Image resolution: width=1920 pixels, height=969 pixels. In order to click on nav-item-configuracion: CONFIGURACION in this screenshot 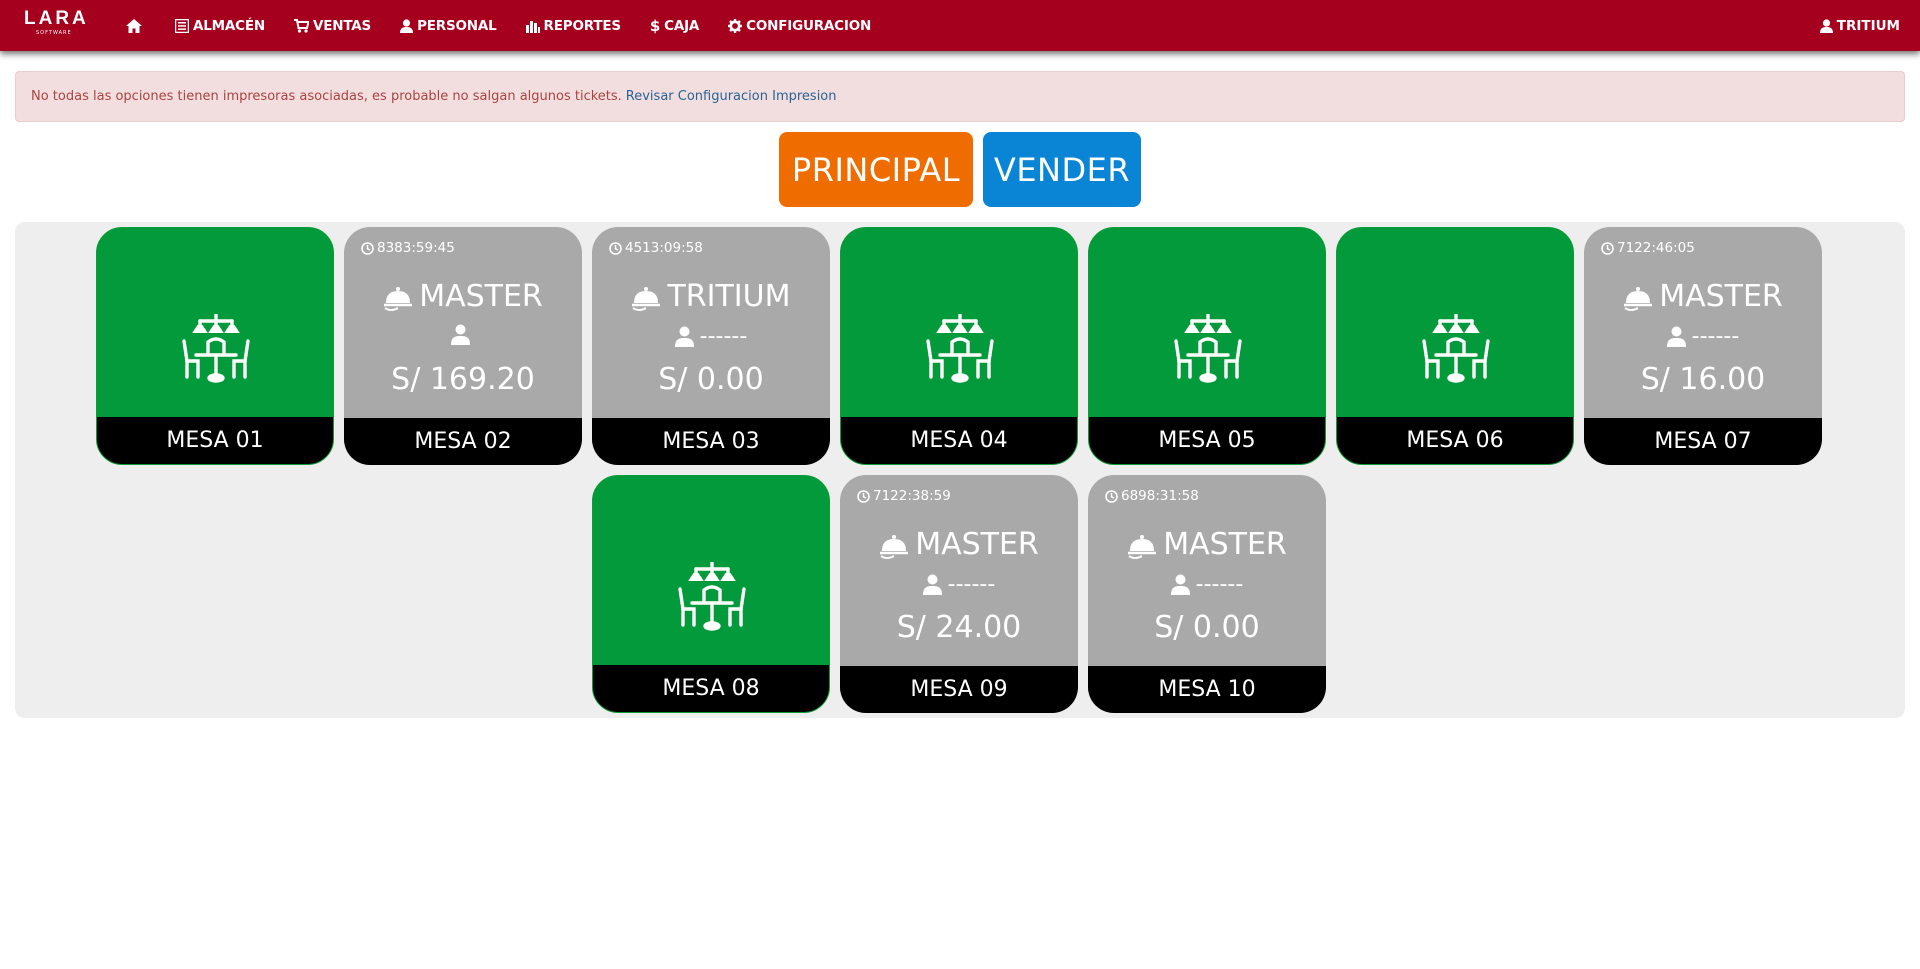, I will do `click(799, 26)`.